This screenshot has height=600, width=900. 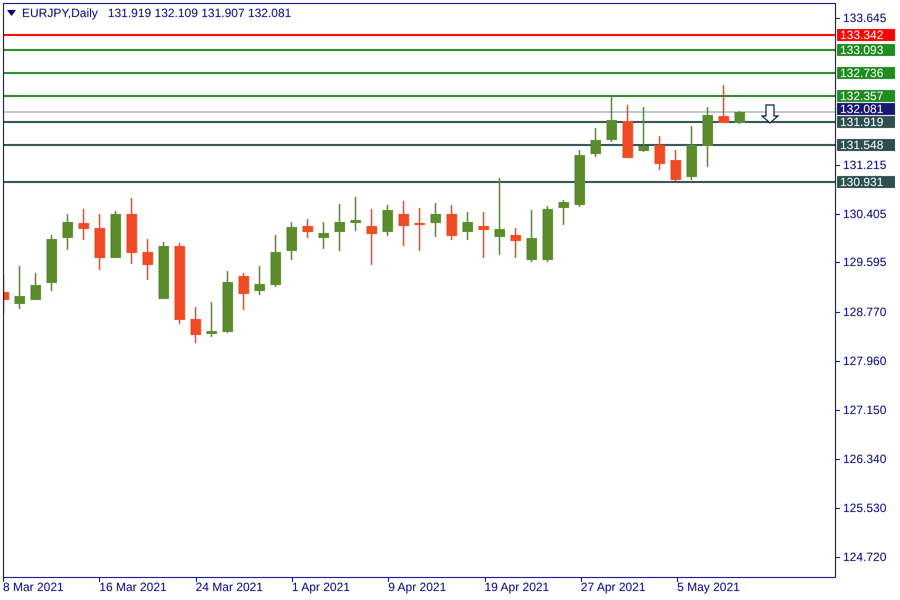 I want to click on date-axis-label: 27 Apr 2021, so click(x=613, y=587).